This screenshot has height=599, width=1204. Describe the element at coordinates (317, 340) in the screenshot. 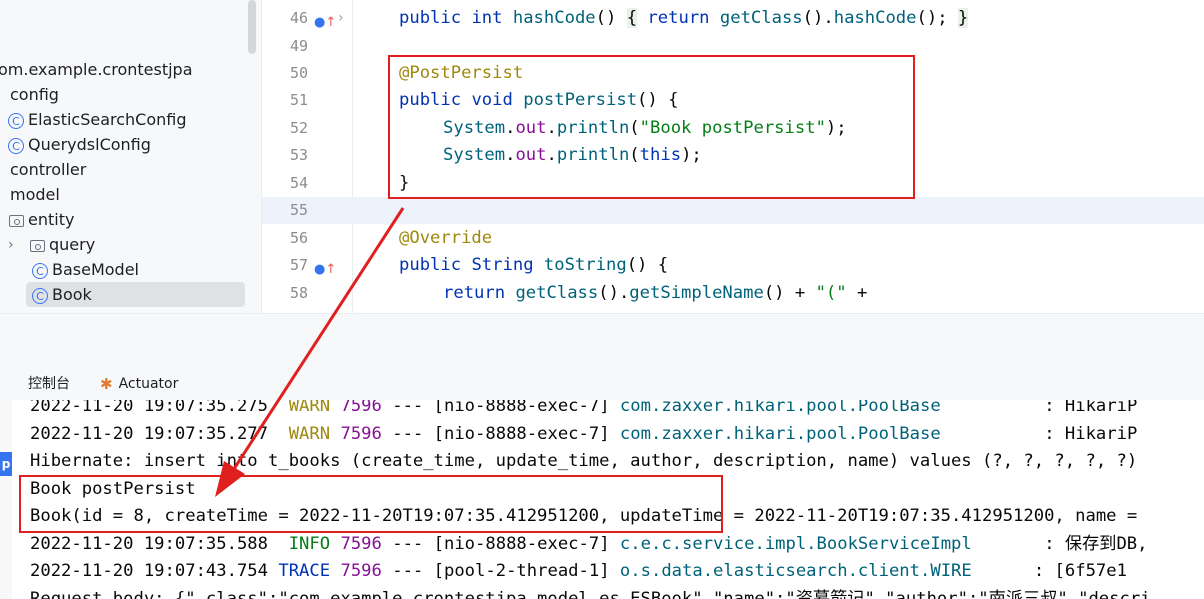

I see `arrow-shaft` at that location.